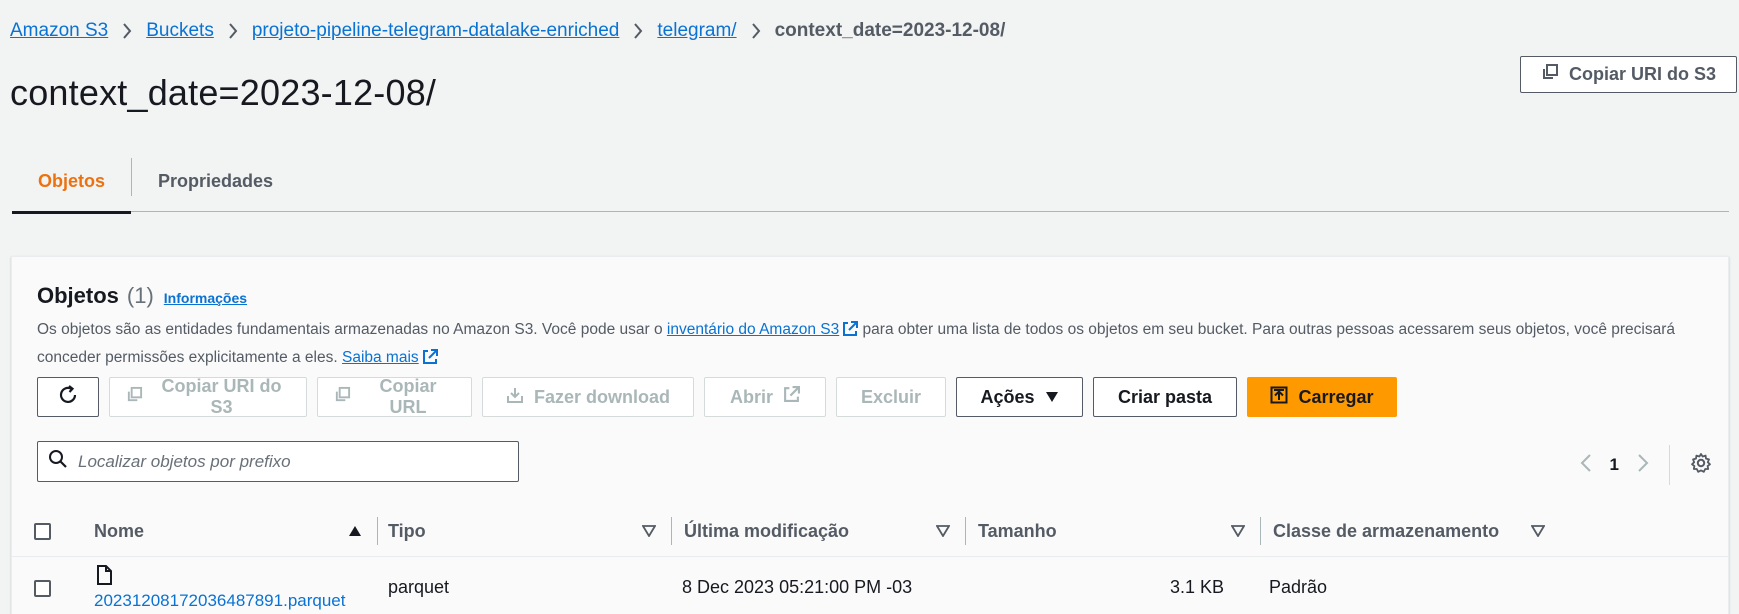 The width and height of the screenshot is (1739, 614). I want to click on breadcrumb-amazon-s3: Amazon S3, so click(59, 31).